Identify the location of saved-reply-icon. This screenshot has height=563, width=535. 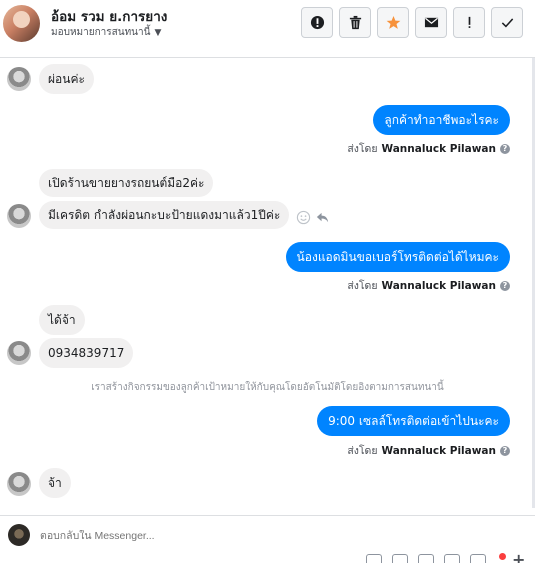
(426, 558).